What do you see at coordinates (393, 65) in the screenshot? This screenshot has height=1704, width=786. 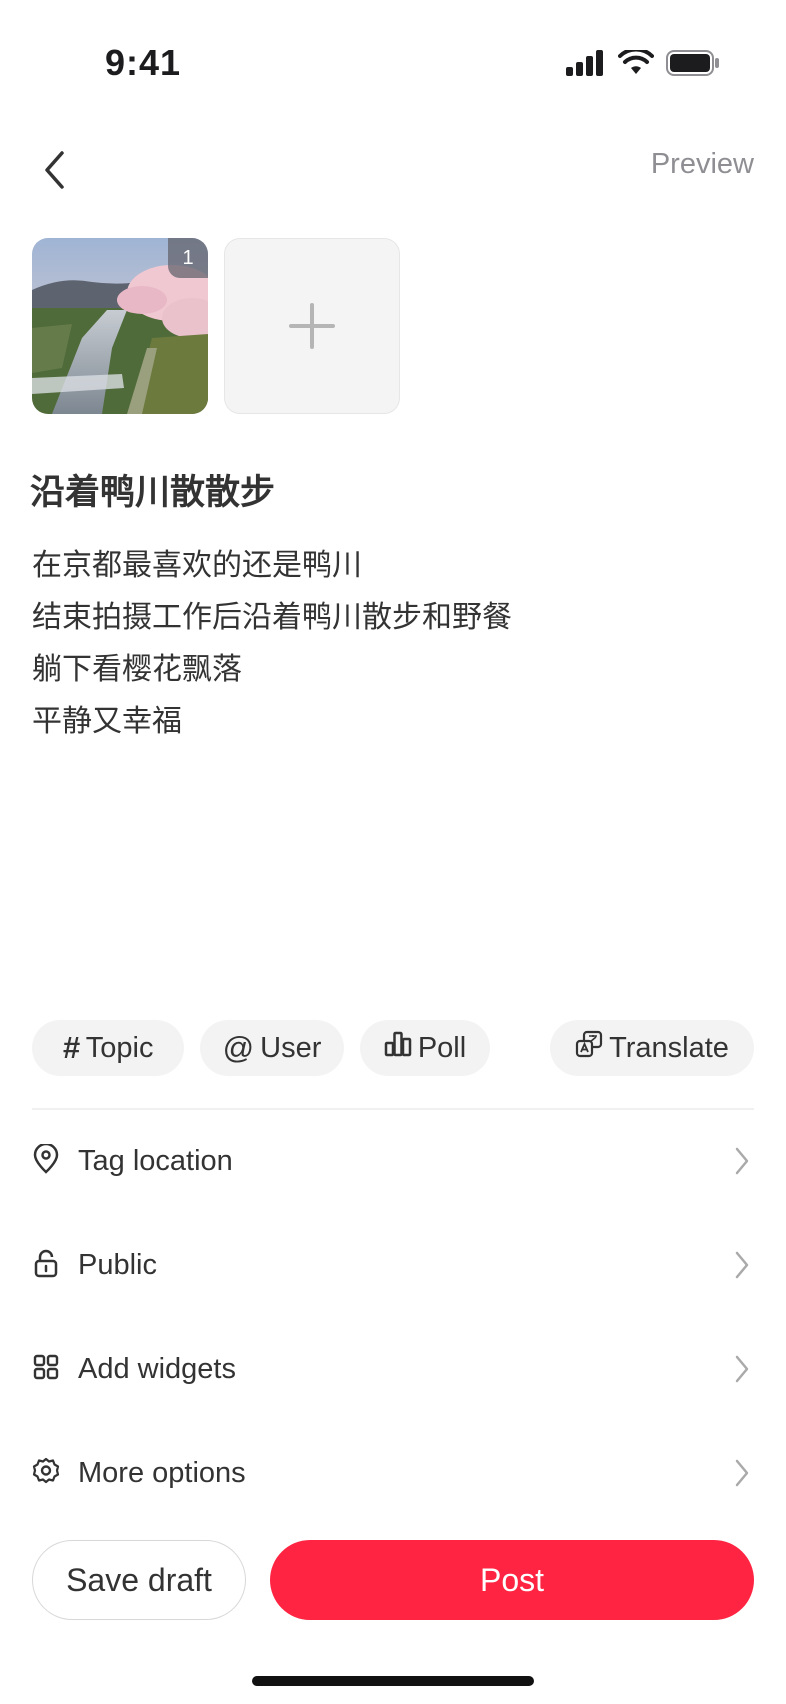 I see `status-bar: 9:41` at bounding box center [393, 65].